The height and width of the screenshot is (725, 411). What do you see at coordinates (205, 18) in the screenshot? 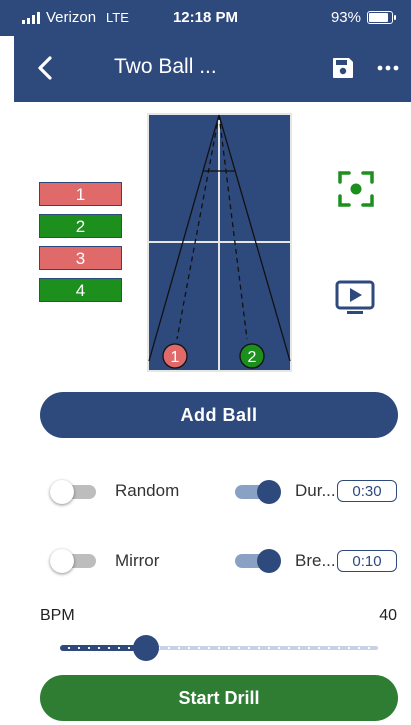
I see `status-bar: Verizon LTE 12:18 PM 93%` at bounding box center [205, 18].